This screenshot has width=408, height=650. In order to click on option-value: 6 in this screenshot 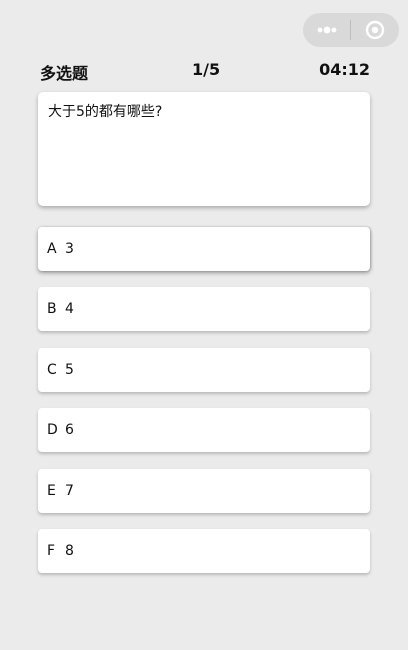, I will do `click(69, 430)`.